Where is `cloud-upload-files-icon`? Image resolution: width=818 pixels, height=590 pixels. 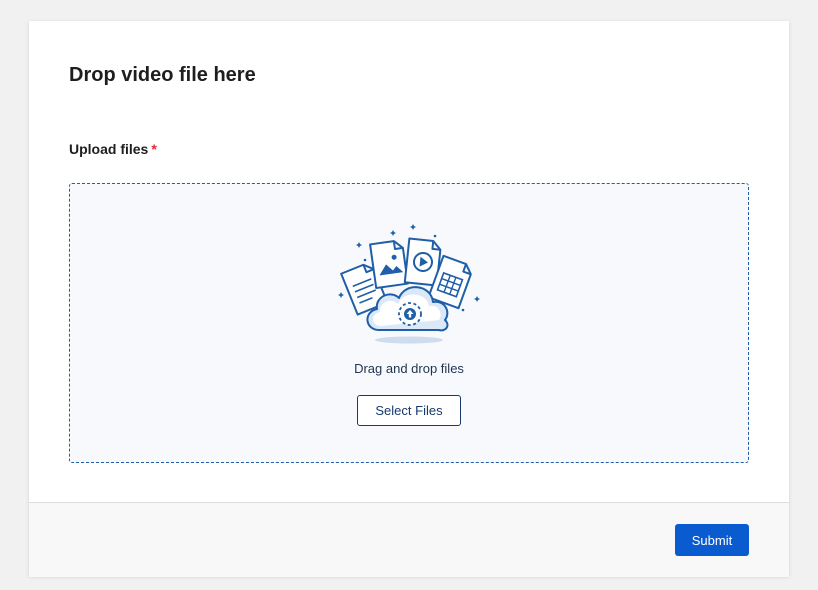 cloud-upload-files-icon is located at coordinates (409, 284).